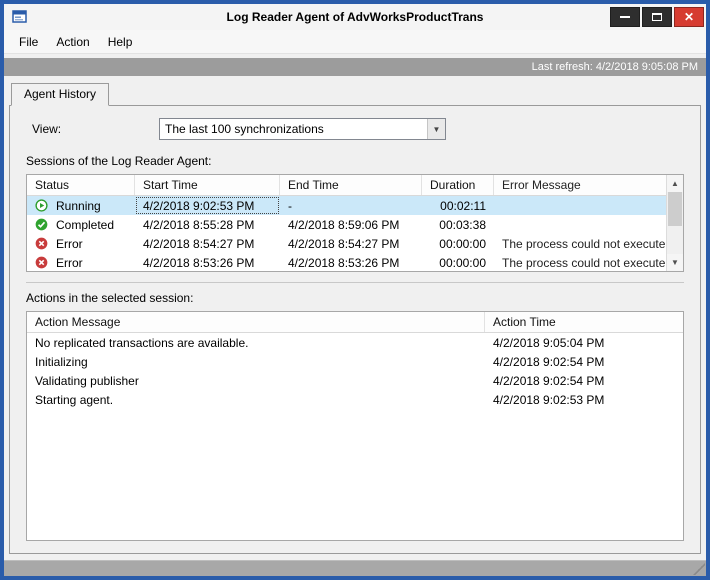 Image resolution: width=710 pixels, height=580 pixels. Describe the element at coordinates (28, 42) in the screenshot. I see `menu-item-file: File` at that location.